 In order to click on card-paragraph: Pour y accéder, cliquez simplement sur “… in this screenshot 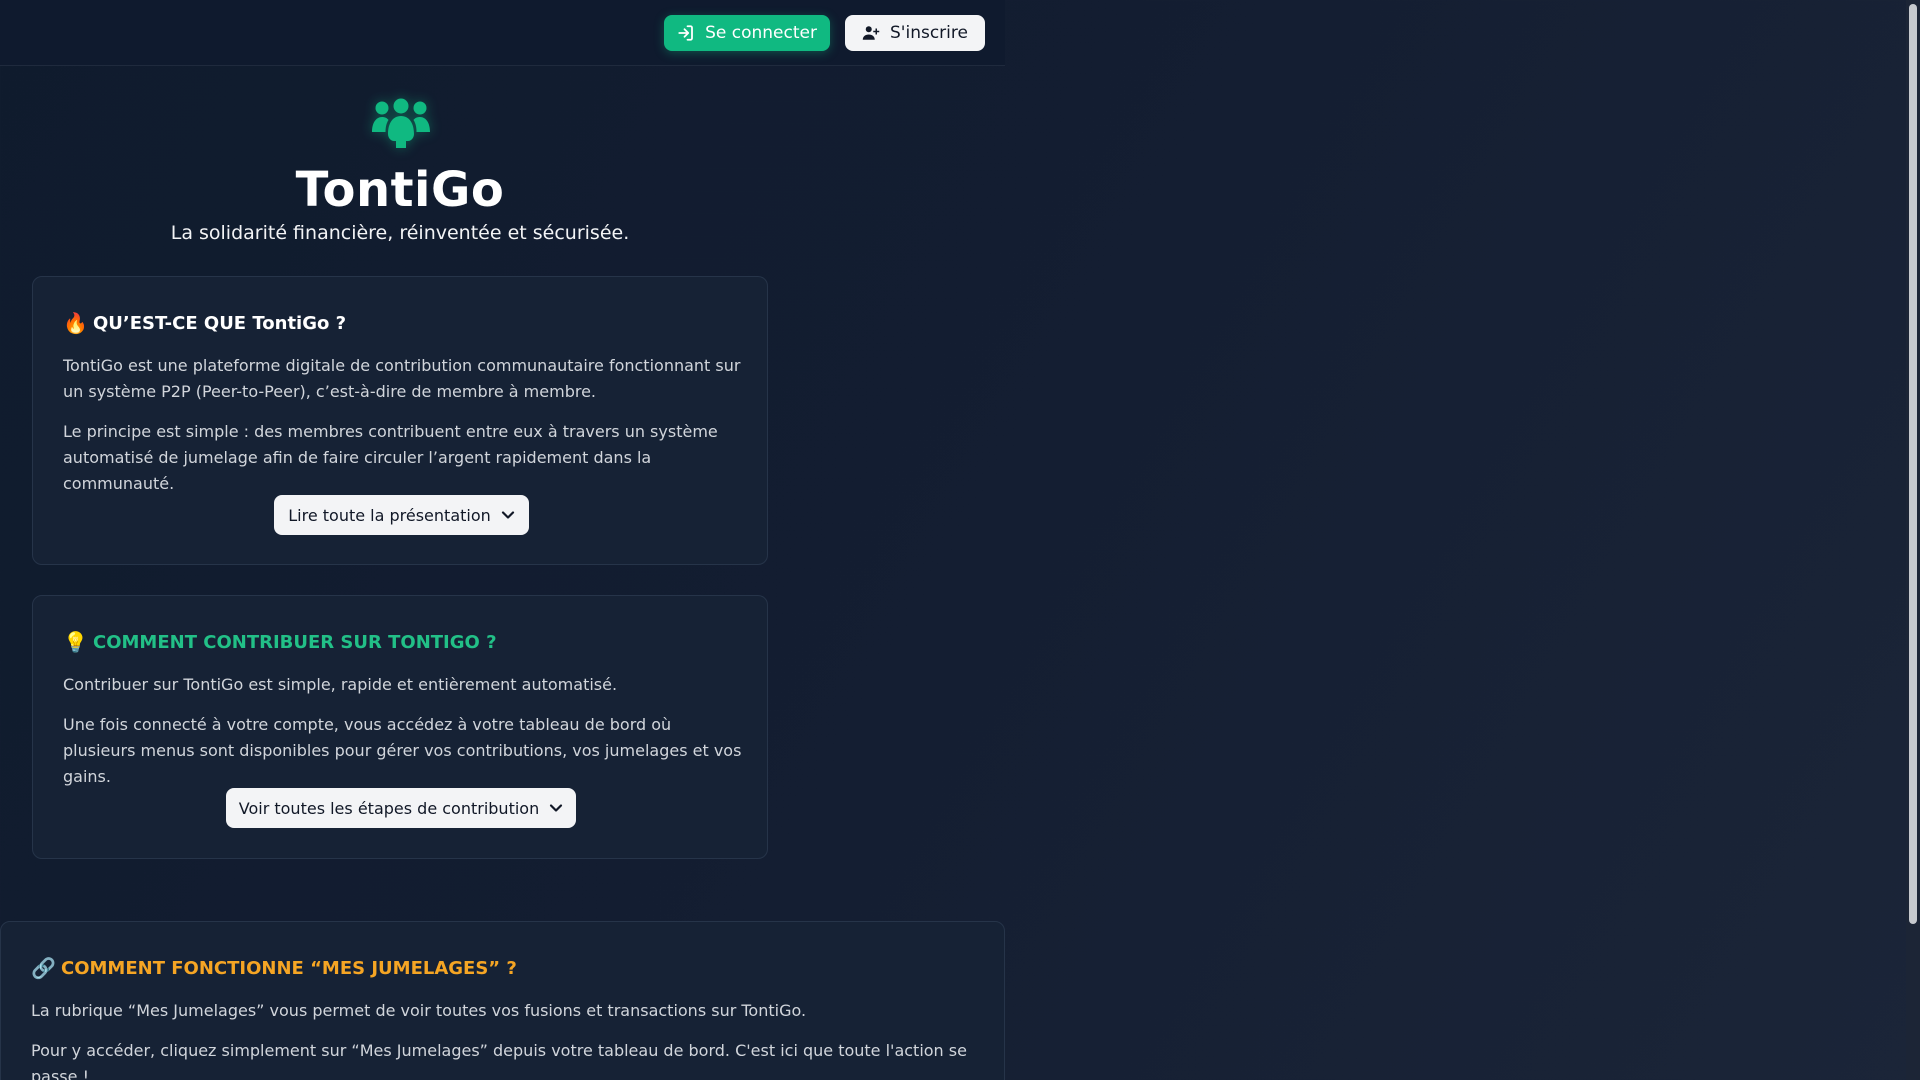, I will do `click(499, 1060)`.